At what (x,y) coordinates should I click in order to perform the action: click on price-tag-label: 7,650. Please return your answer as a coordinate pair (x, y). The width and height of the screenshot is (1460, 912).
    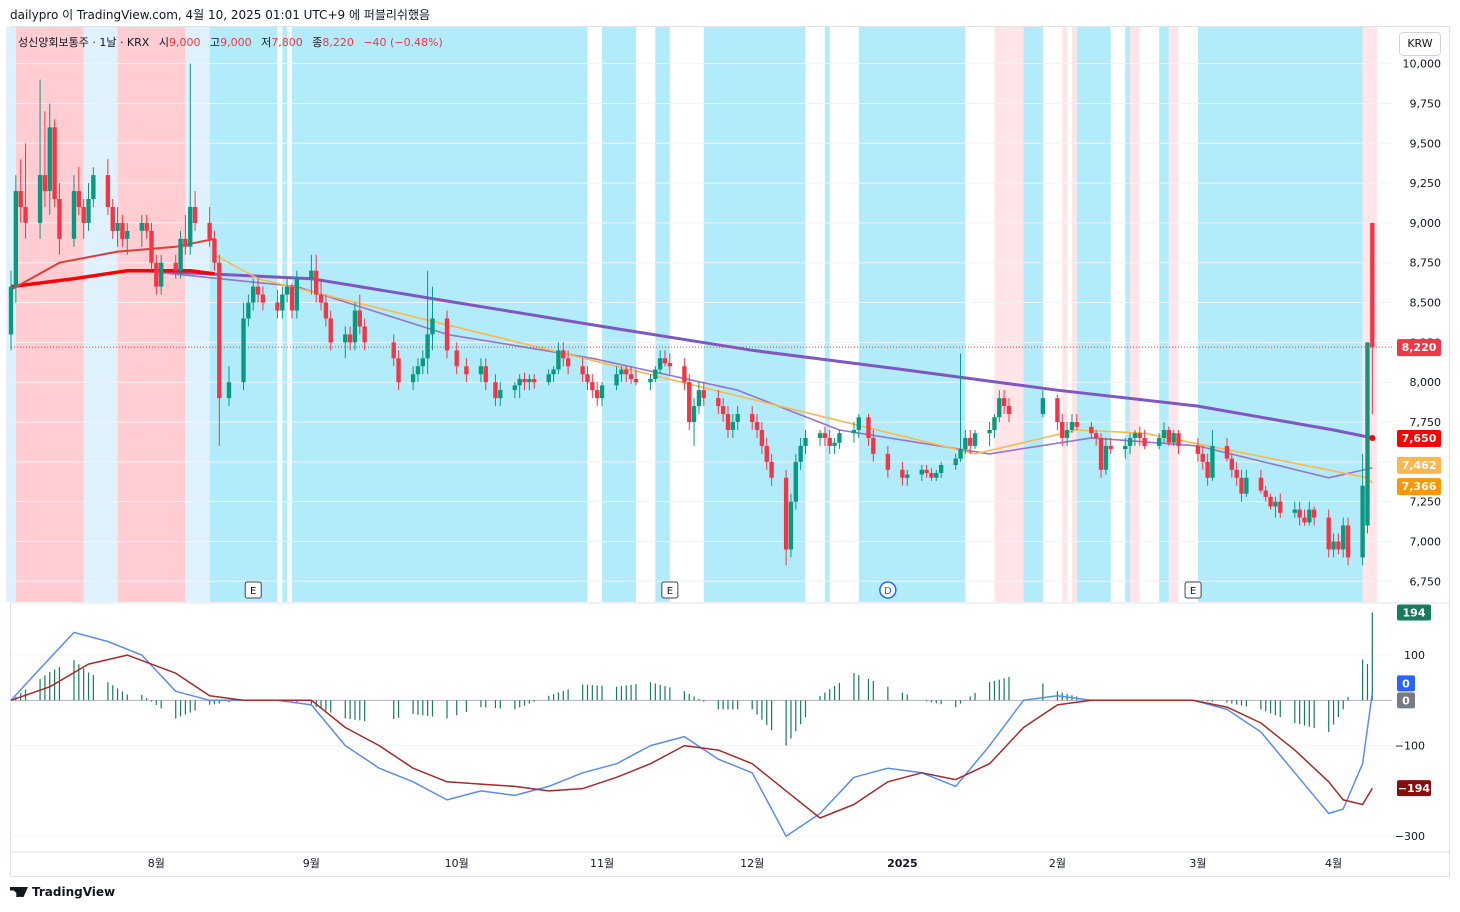
    Looking at the image, I should click on (1419, 438).